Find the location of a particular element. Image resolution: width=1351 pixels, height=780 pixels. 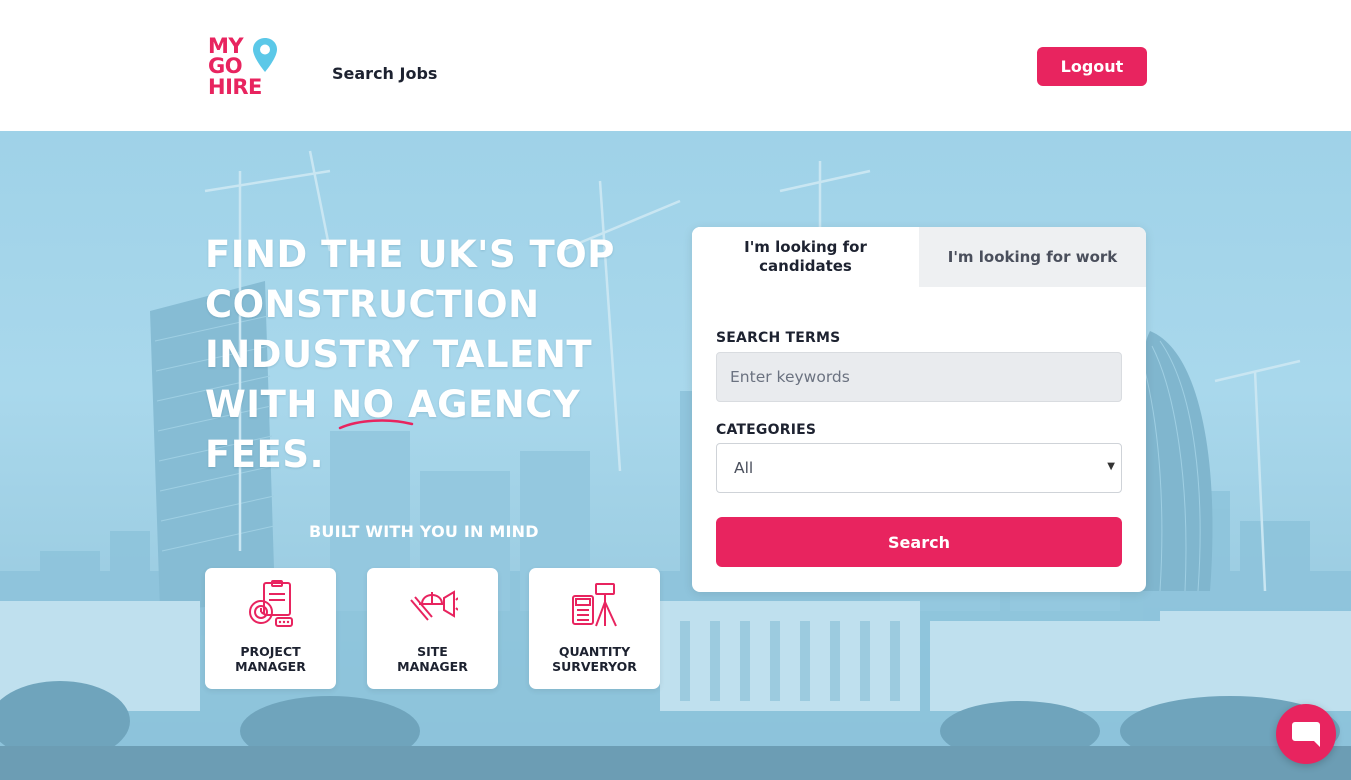

headline-line: FIND THE UK'S TOP is located at coordinates (410, 254).